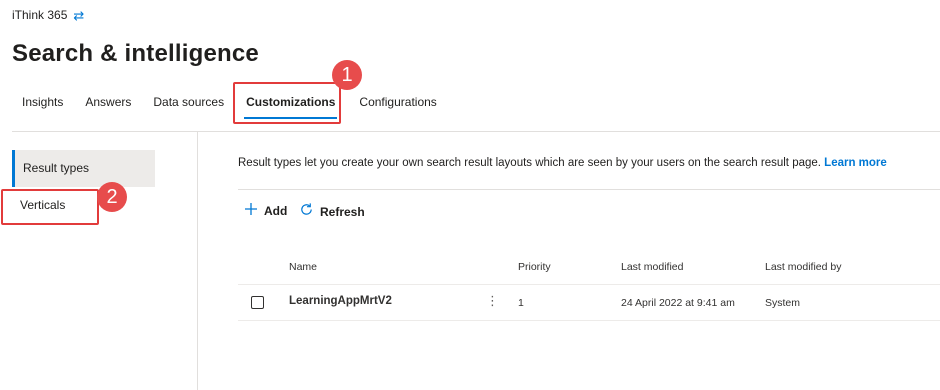 The image size is (940, 390). Describe the element at coordinates (397, 102) in the screenshot. I see `tab-configurations: Configurations` at that location.